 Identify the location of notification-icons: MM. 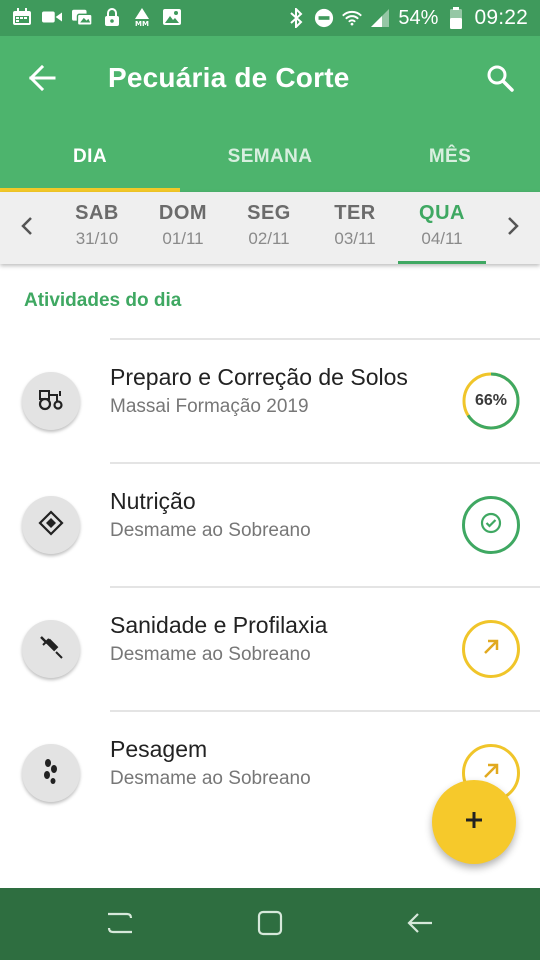
(97, 17).